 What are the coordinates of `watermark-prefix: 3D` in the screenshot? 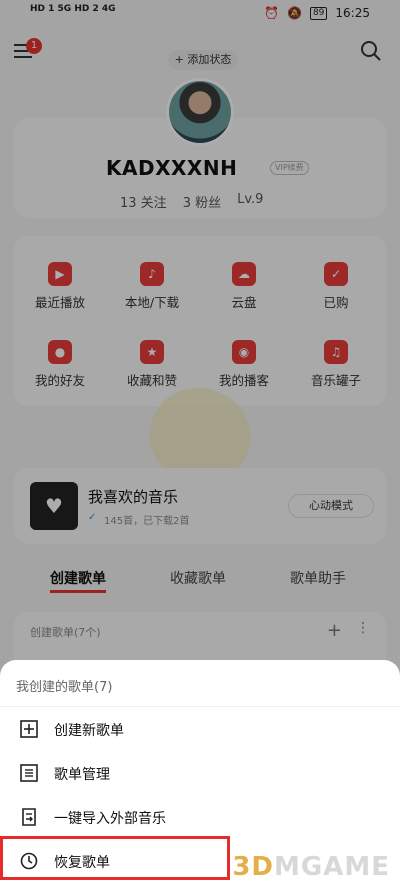 It's located at (253, 867).